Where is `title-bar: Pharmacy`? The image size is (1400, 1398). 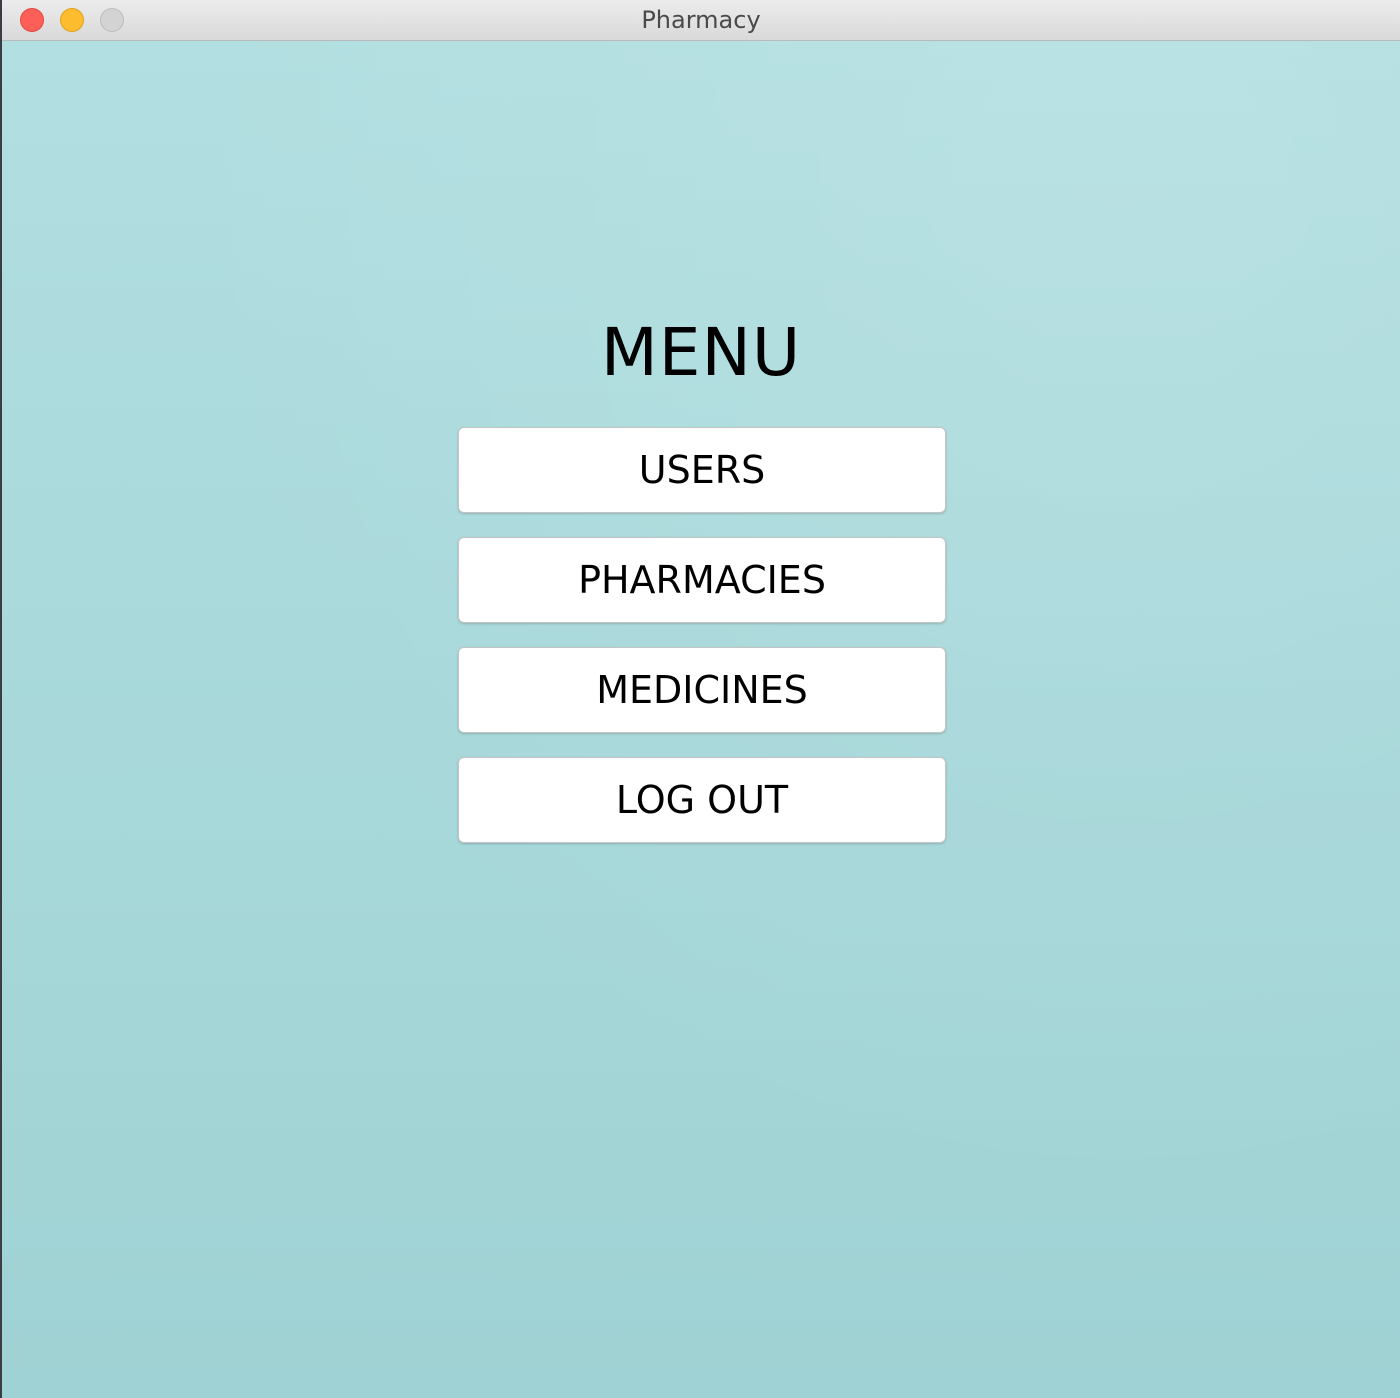
title-bar: Pharmacy is located at coordinates (701, 20).